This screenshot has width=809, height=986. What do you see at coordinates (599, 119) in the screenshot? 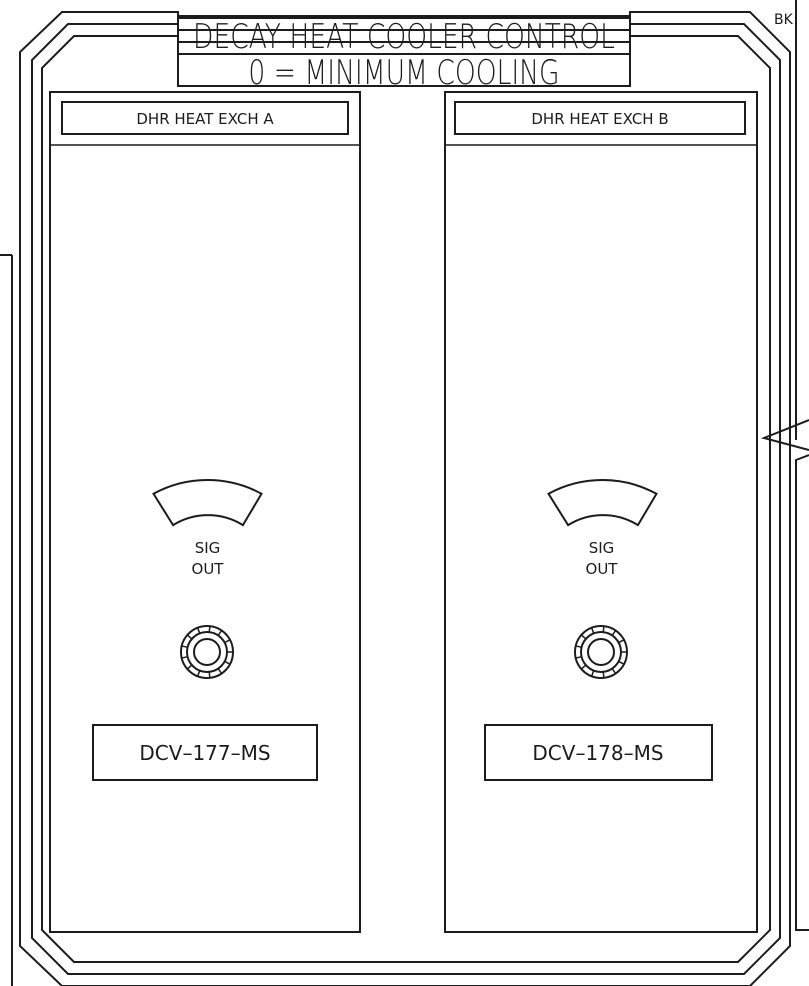
I see `section-b-header: DHR HEAT EXCH B` at bounding box center [599, 119].